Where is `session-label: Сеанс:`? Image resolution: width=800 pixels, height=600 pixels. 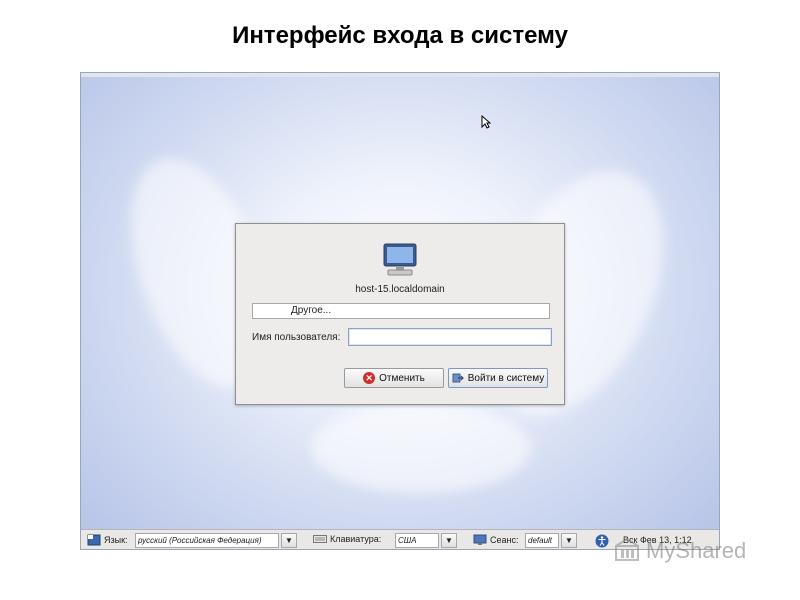 session-label: Сеанс: is located at coordinates (504, 540).